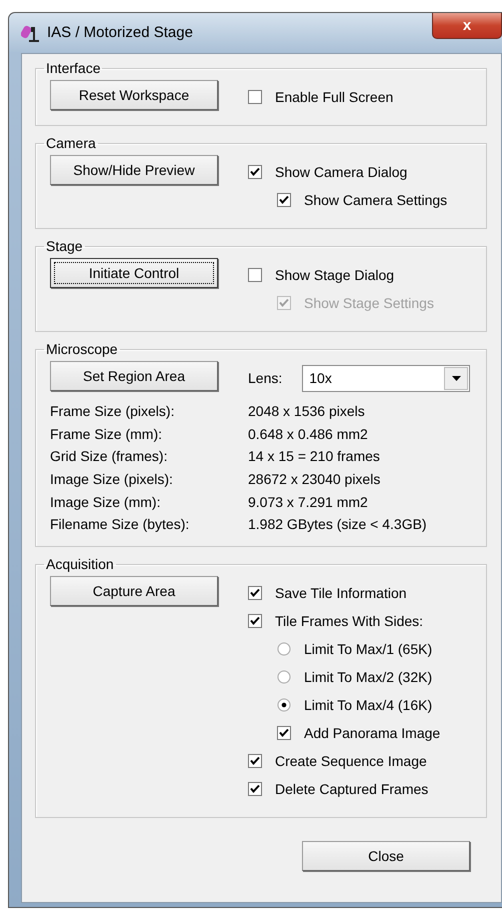  I want to click on checkbox-label: Show Stage Dialog, so click(334, 275).